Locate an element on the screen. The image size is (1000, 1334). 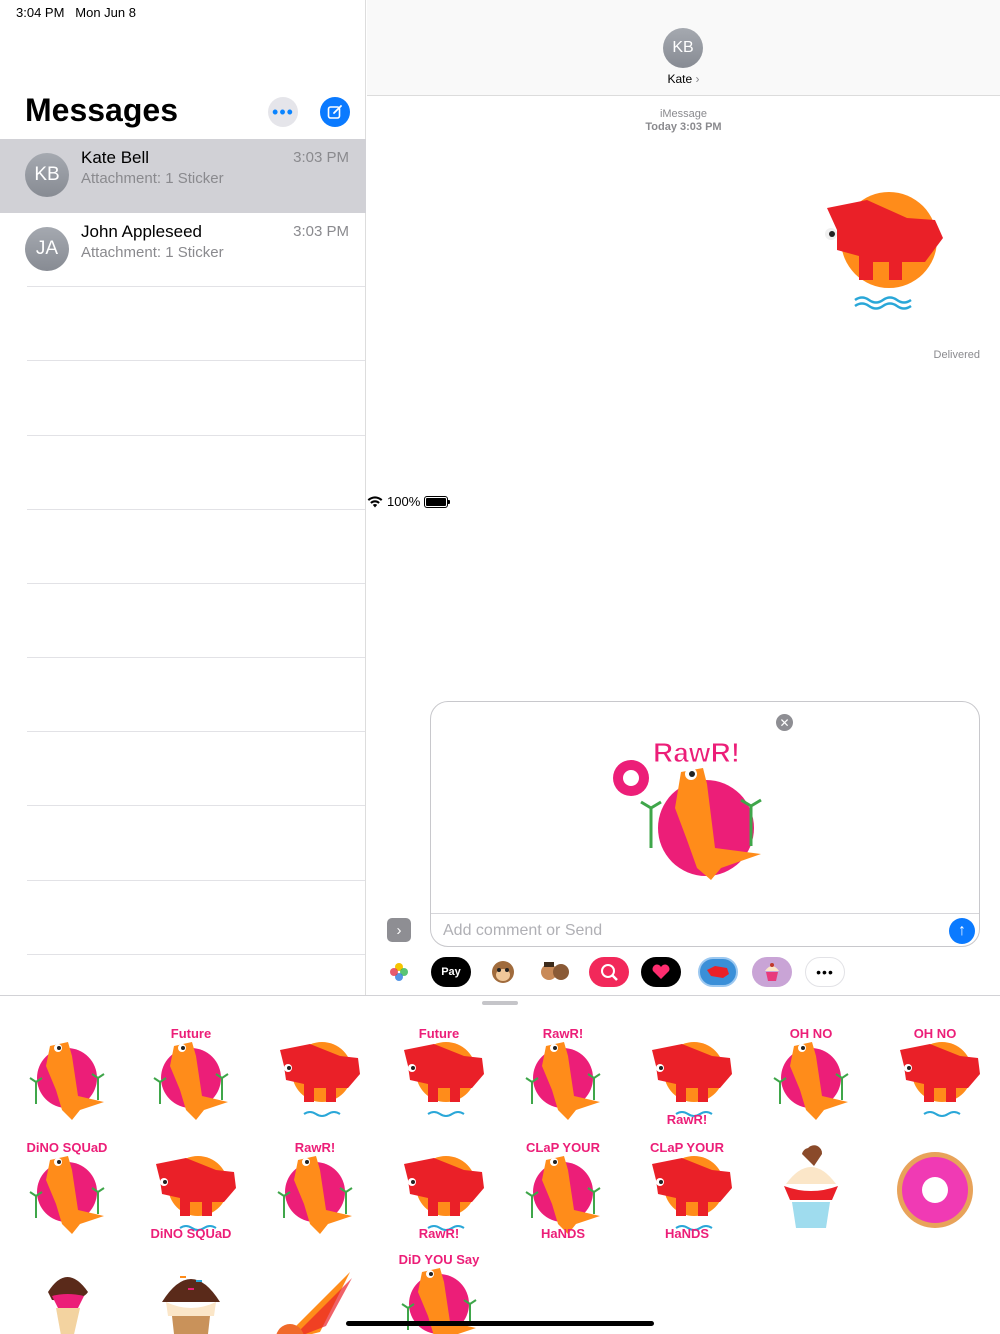
sticker-trike-red is located at coordinates (315, 1076).